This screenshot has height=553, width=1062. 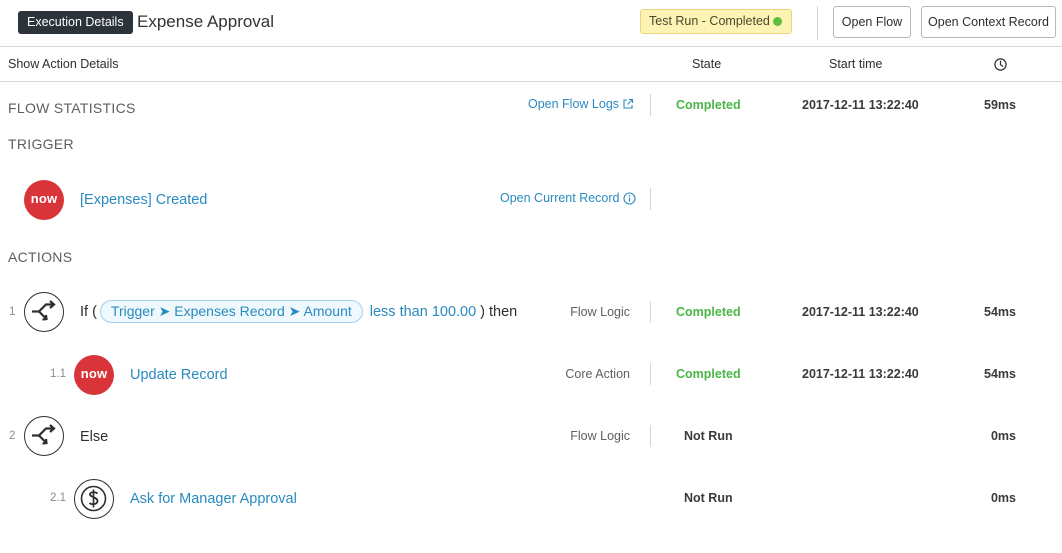 I want to click on open-flow-button: Open Flow, so click(x=872, y=22).